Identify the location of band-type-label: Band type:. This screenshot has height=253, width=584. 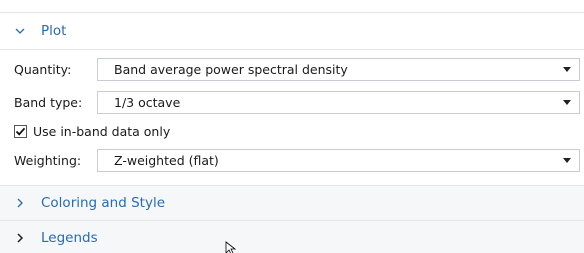
(48, 102).